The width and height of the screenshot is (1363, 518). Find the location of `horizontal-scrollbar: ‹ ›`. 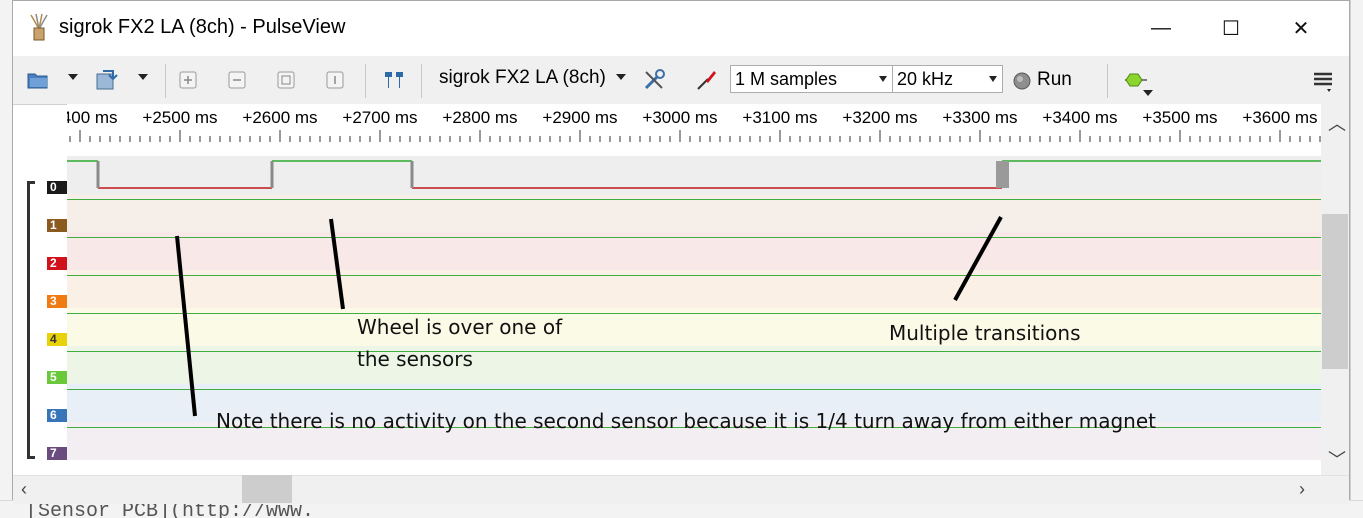

horizontal-scrollbar: ‹ › is located at coordinates (681, 489).